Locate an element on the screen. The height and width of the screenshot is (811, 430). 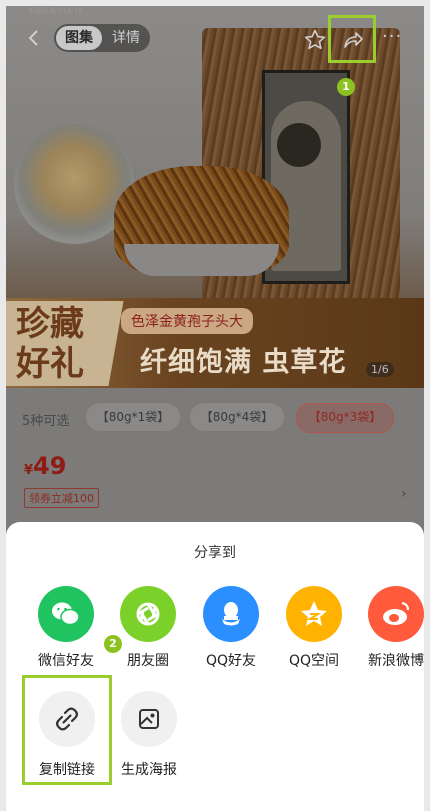
share-qq: QQ好友 is located at coordinates (231, 628).